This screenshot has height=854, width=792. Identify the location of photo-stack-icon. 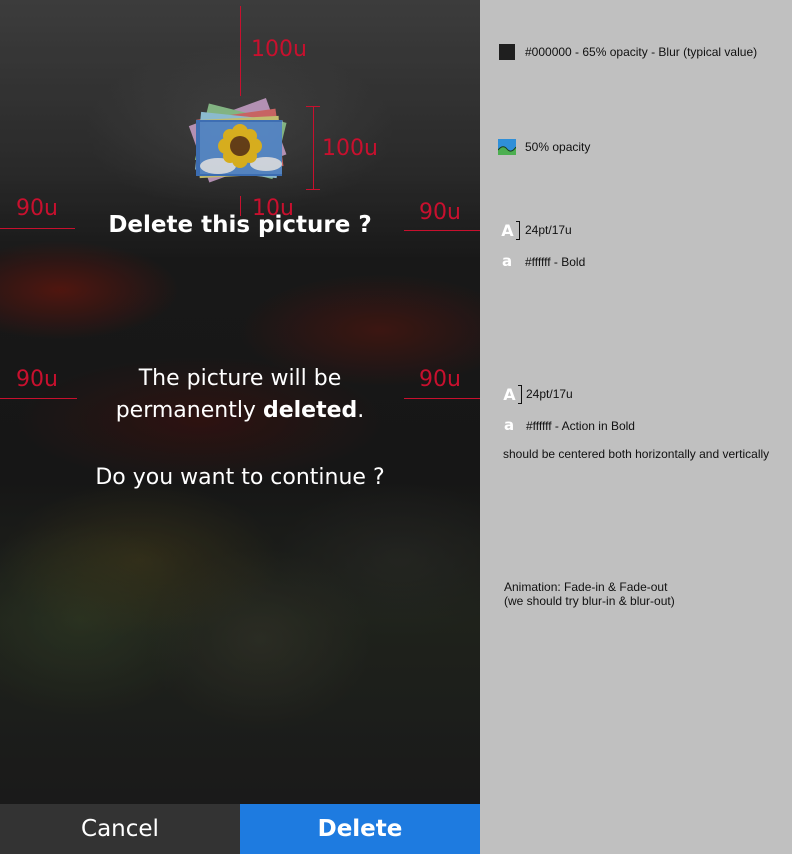
(239, 144).